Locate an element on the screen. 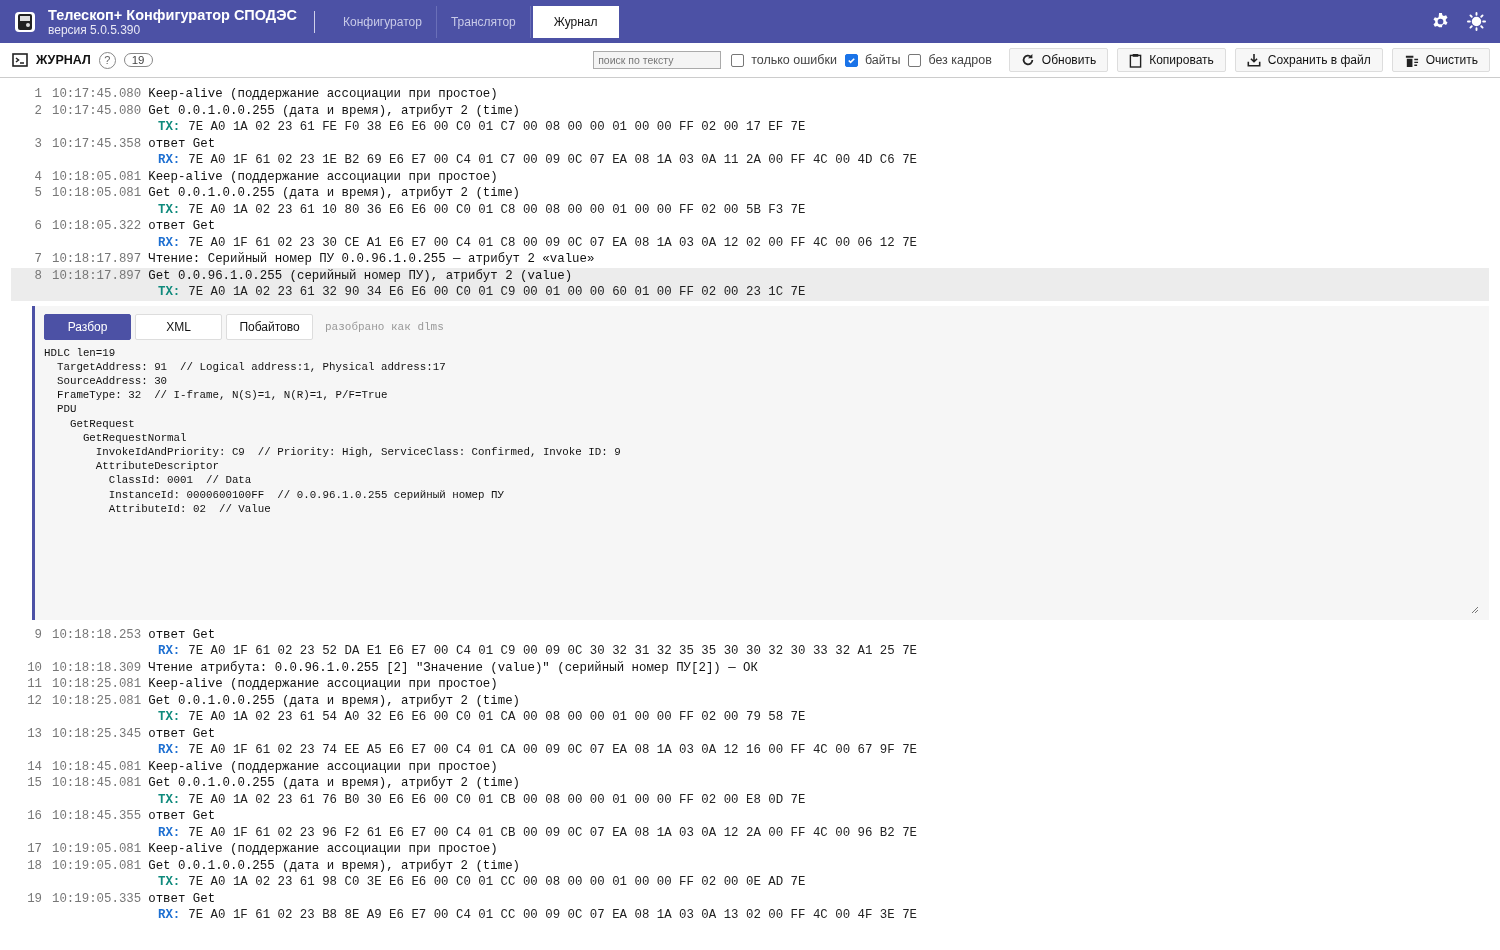 The width and height of the screenshot is (1500, 950). timestamp: 10:18:45.355 is located at coordinates (97, 816).